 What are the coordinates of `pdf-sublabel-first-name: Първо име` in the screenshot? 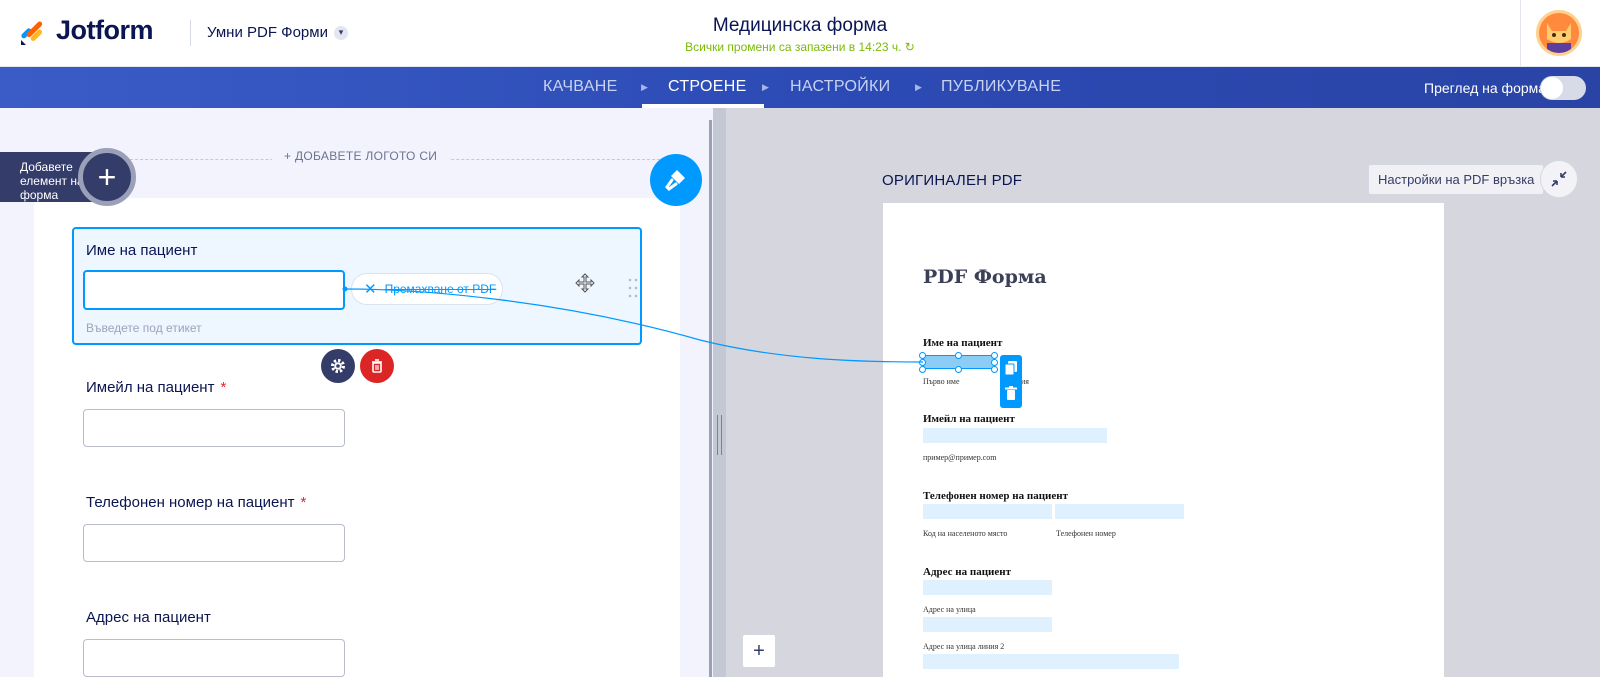 It's located at (941, 381).